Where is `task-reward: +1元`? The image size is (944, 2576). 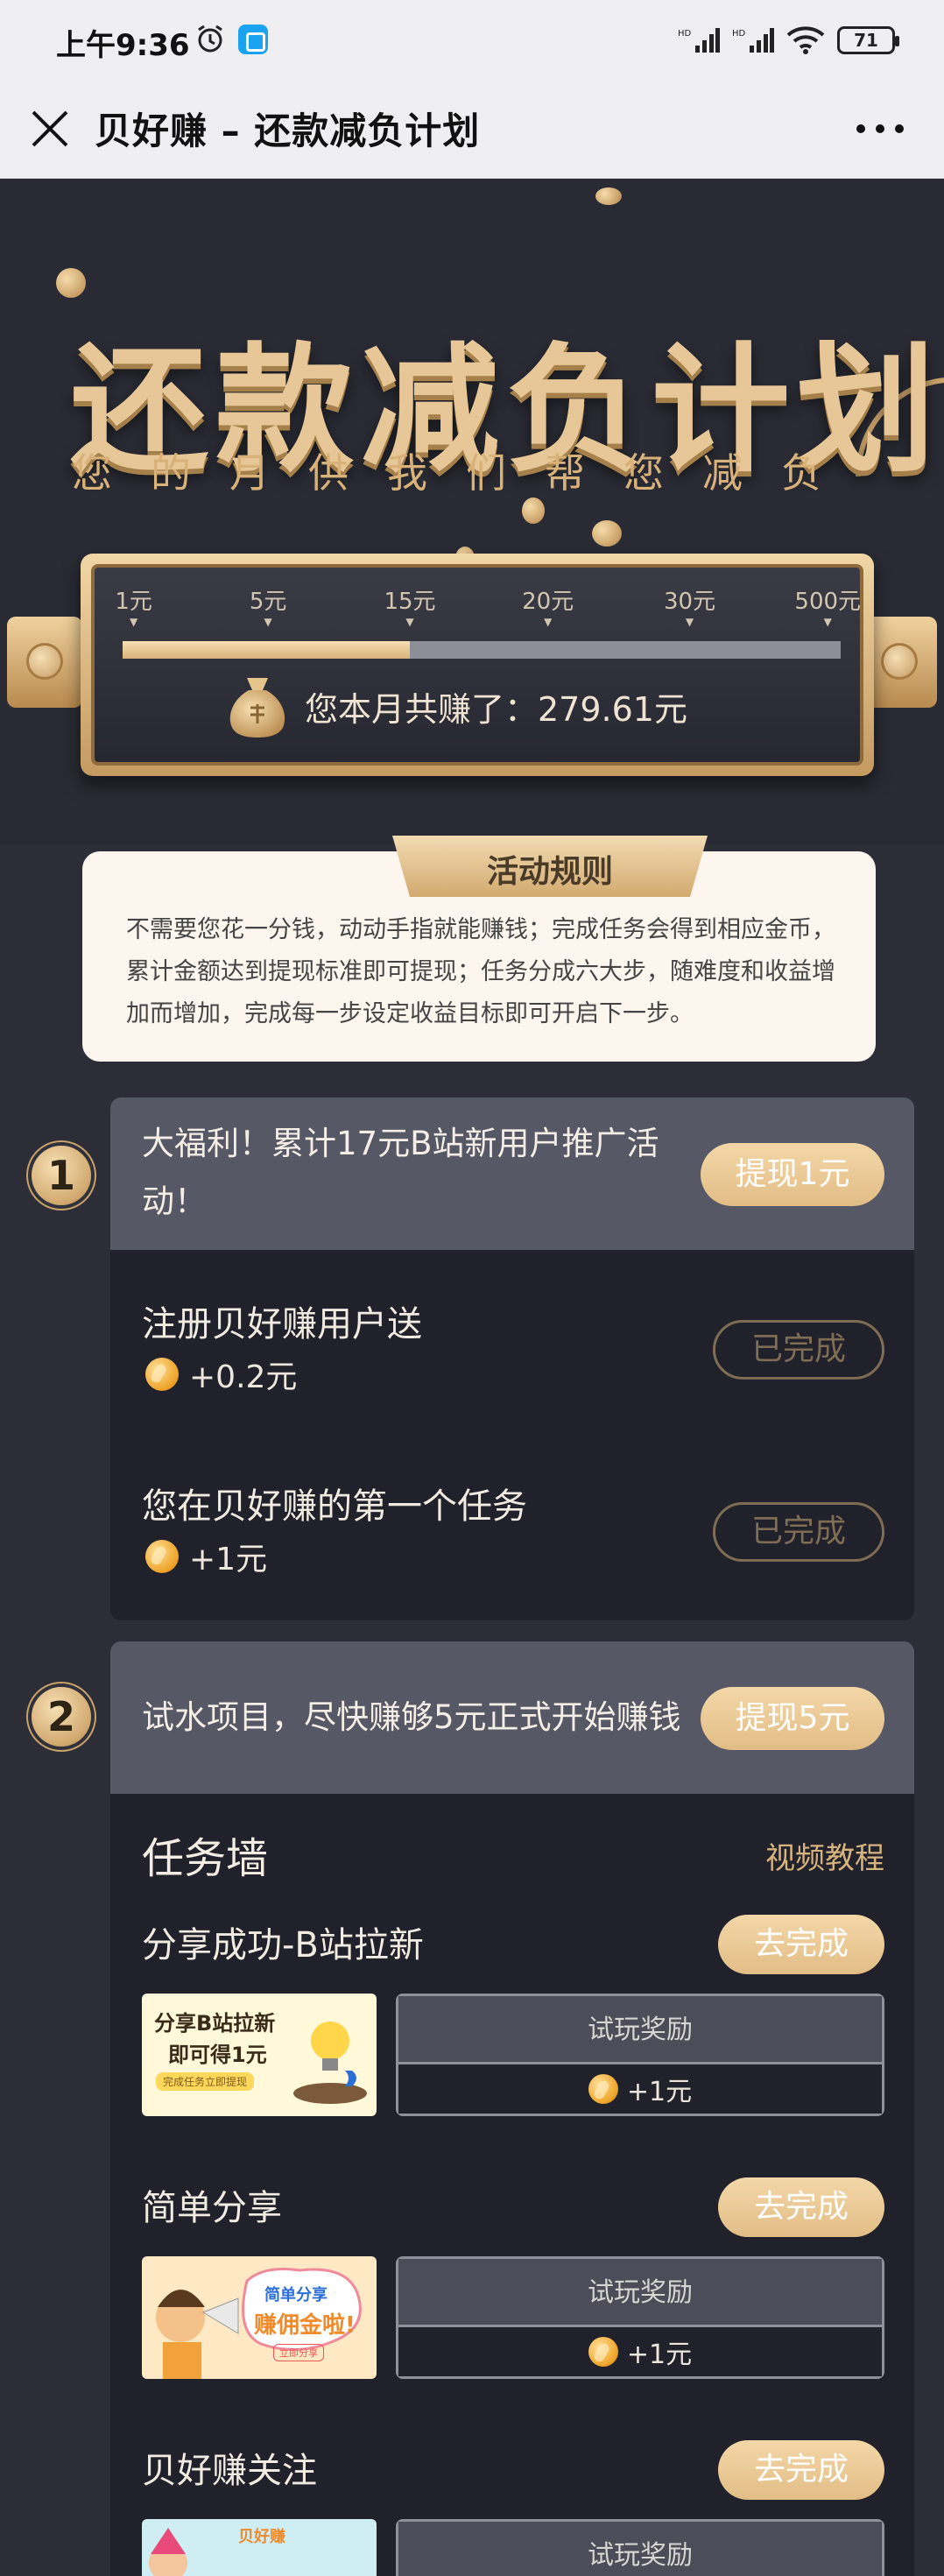
task-reward: +1元 is located at coordinates (206, 1556).